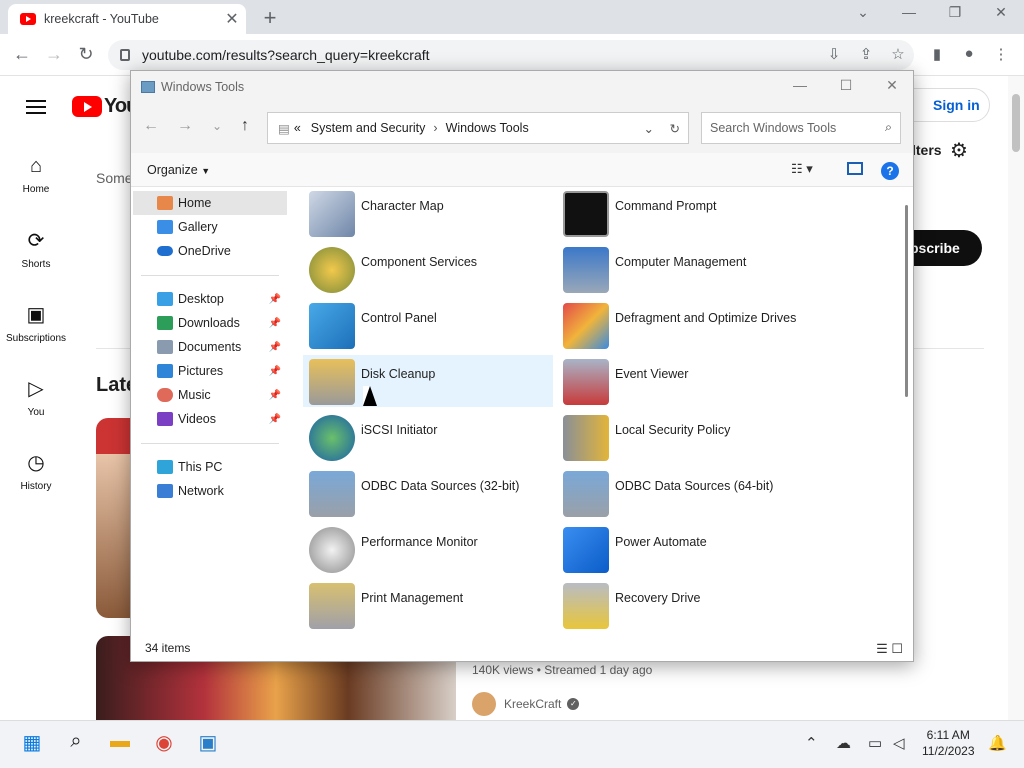 This screenshot has width=1024, height=768. I want to click on tree-label: Home, so click(195, 203).